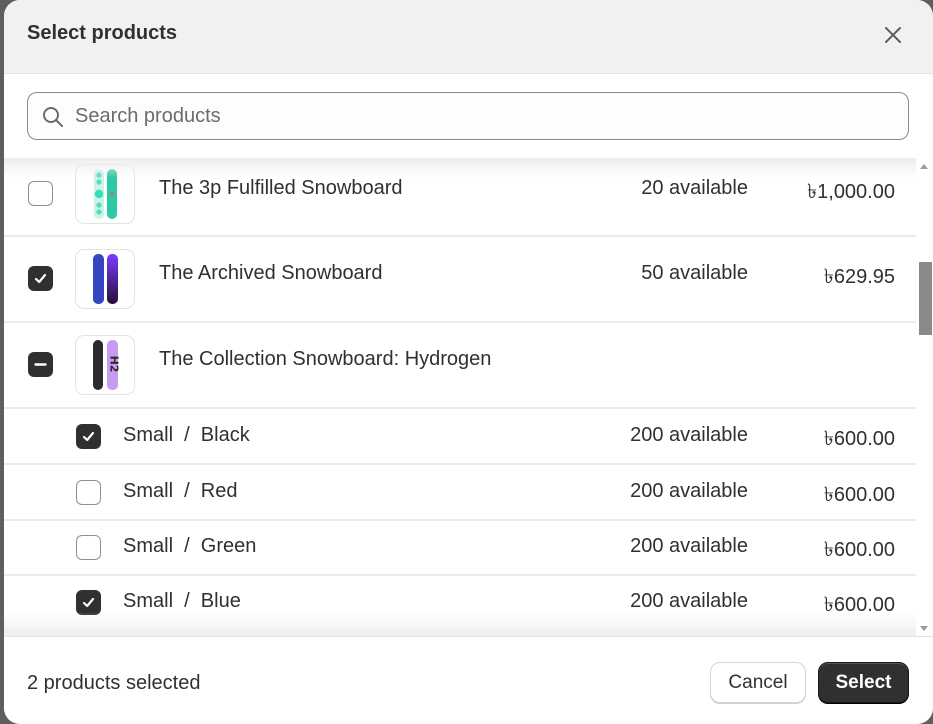 This screenshot has width=933, height=724. Describe the element at coordinates (325, 359) in the screenshot. I see `product-name: The Collection Snowboard: Hydrogen` at that location.